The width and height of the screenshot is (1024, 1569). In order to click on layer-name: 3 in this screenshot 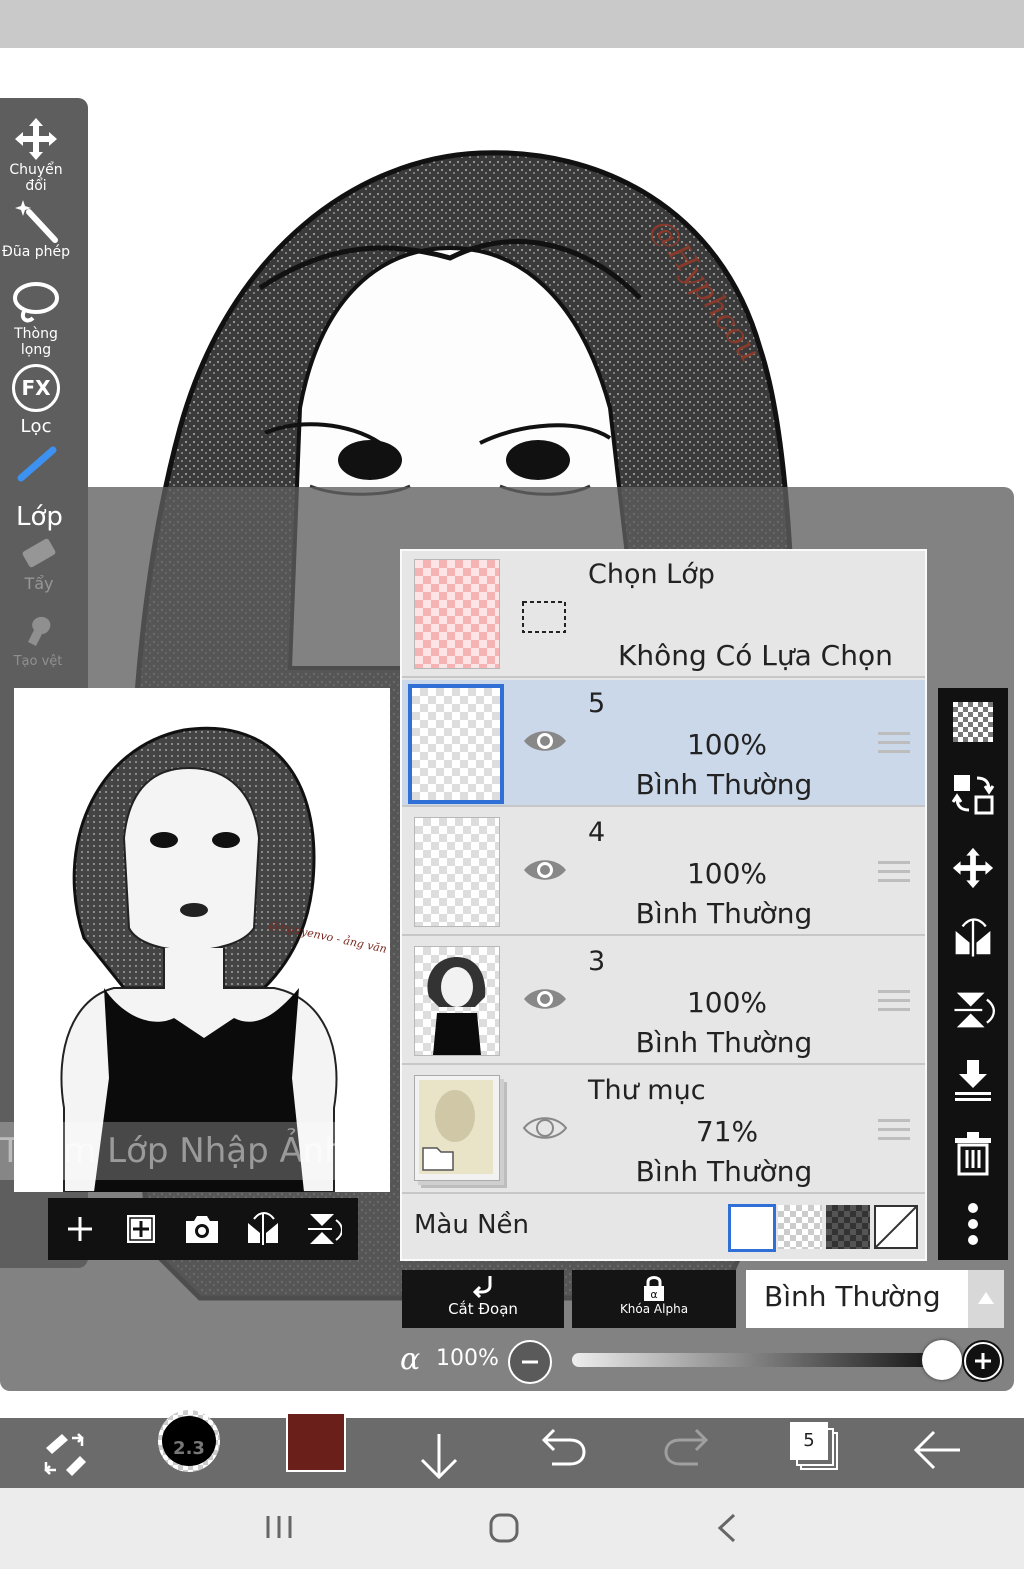, I will do `click(597, 961)`.